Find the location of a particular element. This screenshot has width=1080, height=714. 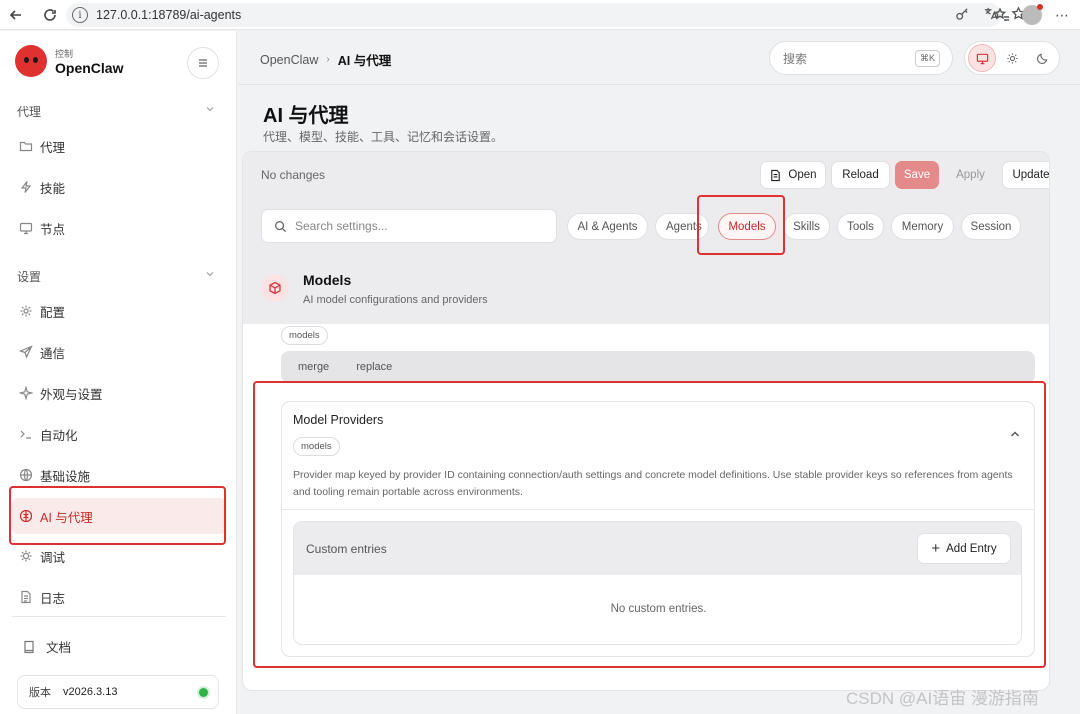

section-header-agent: 代理 is located at coordinates (29, 111).